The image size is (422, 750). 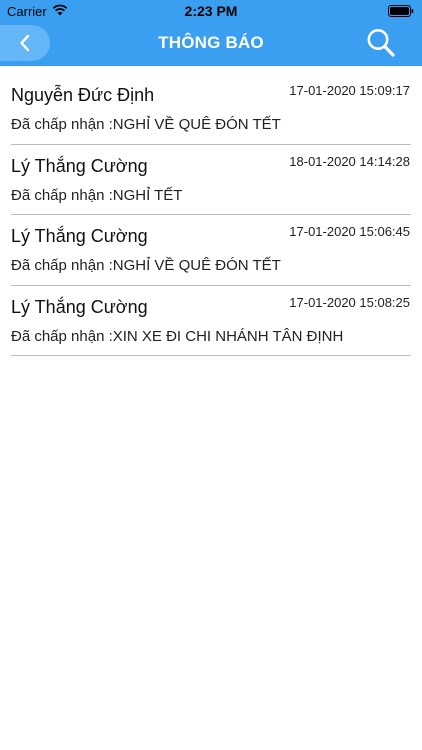 I want to click on status-bar: Carrier 2:23 PM, so click(x=211, y=11).